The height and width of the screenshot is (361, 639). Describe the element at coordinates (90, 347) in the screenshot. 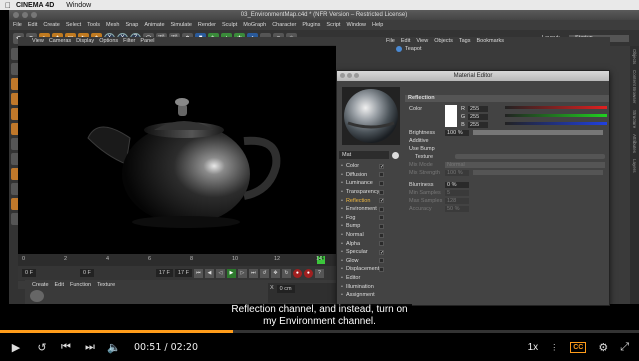

I see `next-icon: ⏭` at that location.